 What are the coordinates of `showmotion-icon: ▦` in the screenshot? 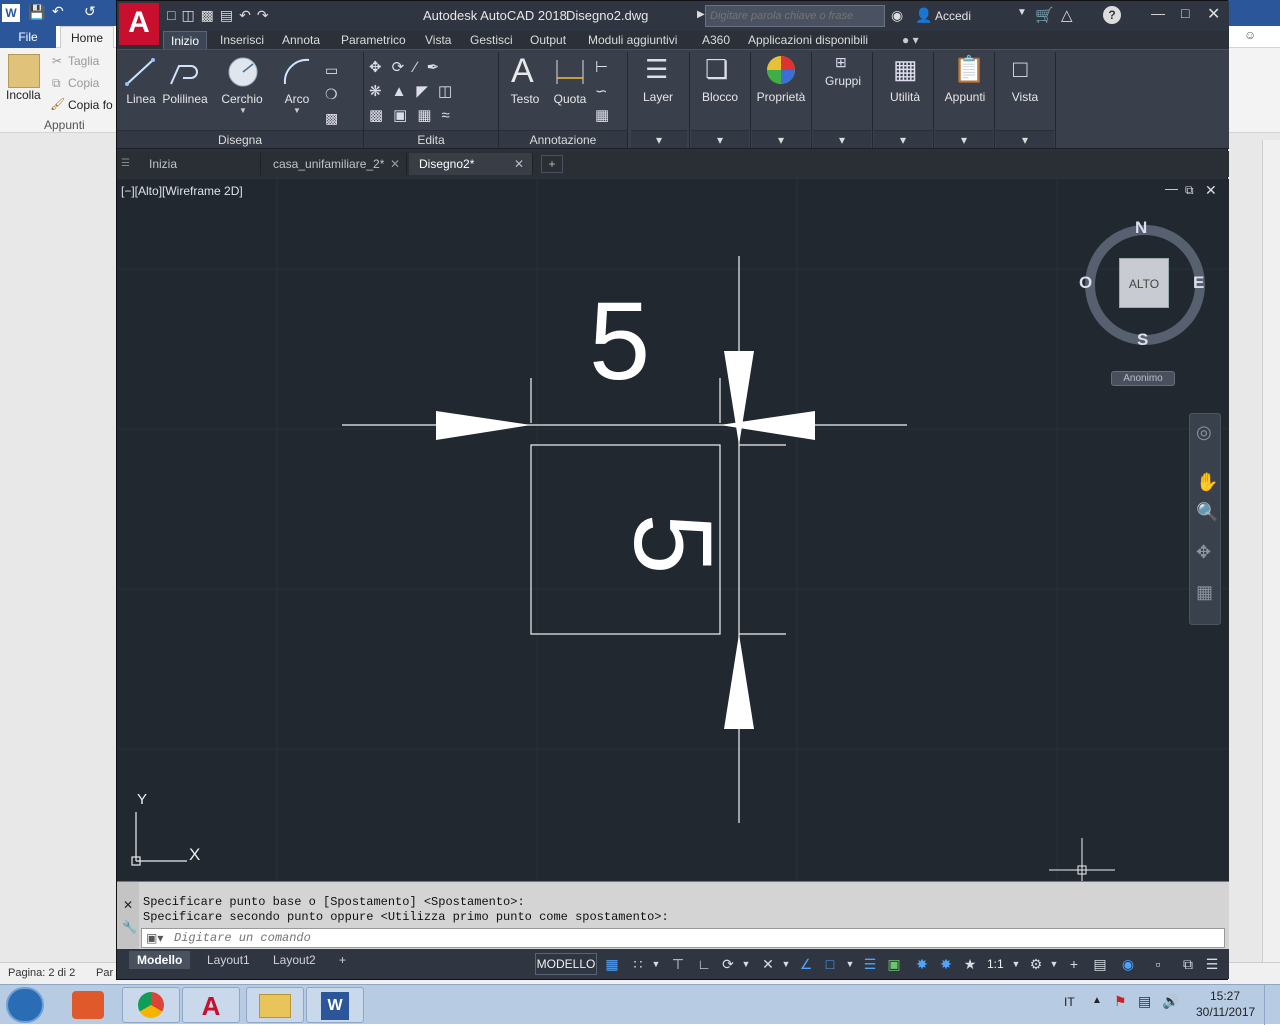 It's located at (1204, 592).